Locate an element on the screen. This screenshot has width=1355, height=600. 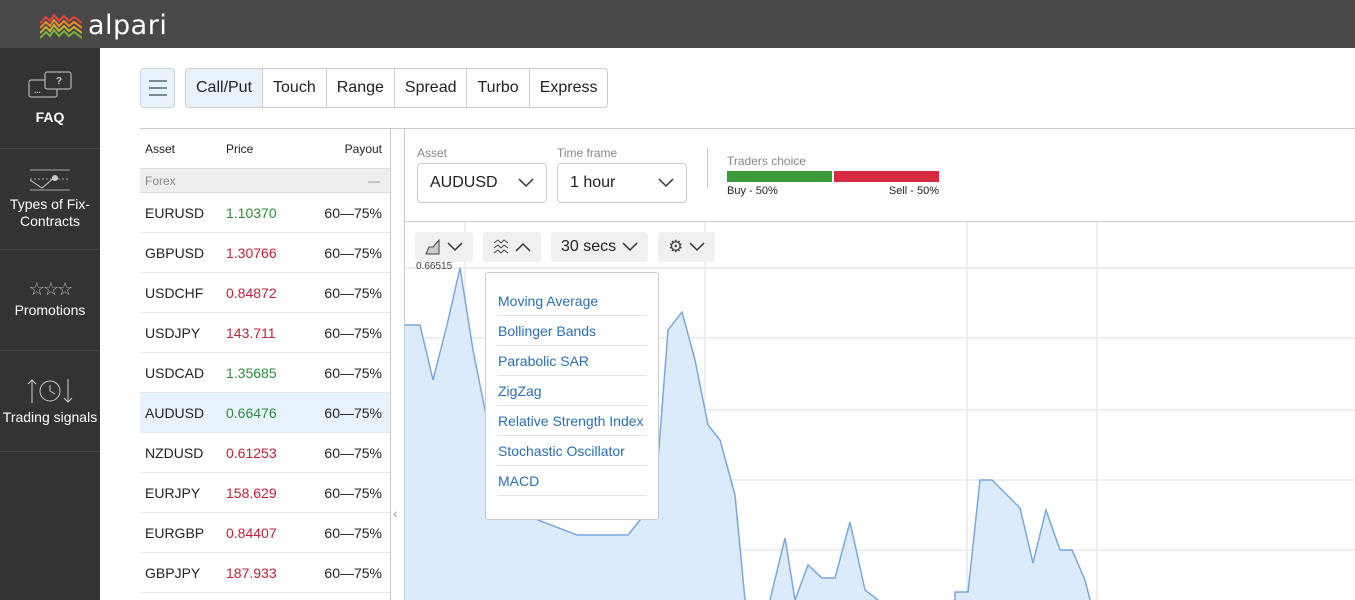
interval-select: 30 secs is located at coordinates (600, 247).